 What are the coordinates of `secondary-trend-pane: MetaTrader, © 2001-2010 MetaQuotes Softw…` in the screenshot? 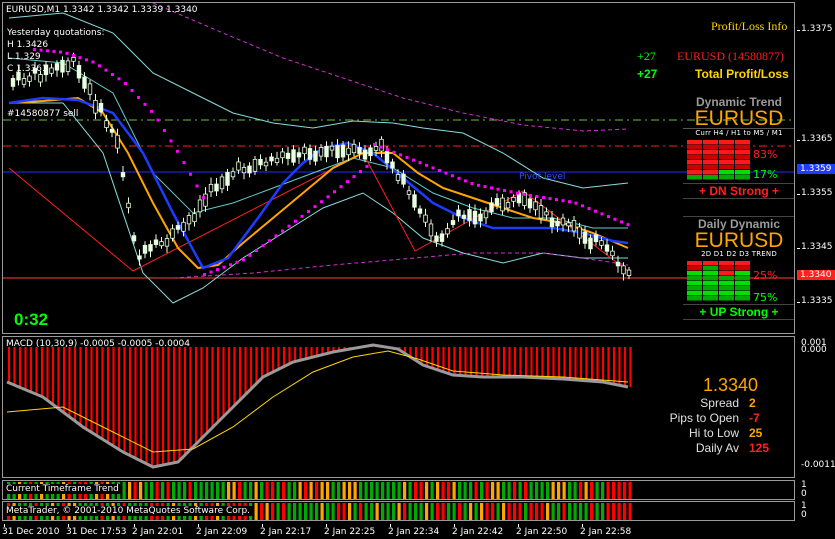 It's located at (398, 511).